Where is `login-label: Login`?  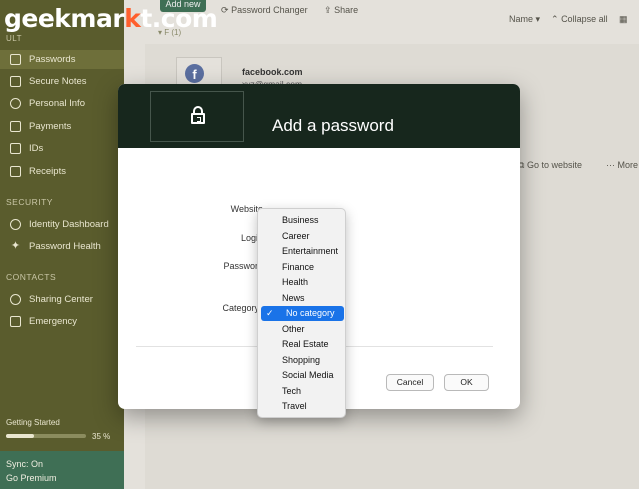
login-label: Login is located at coordinates (251, 238).